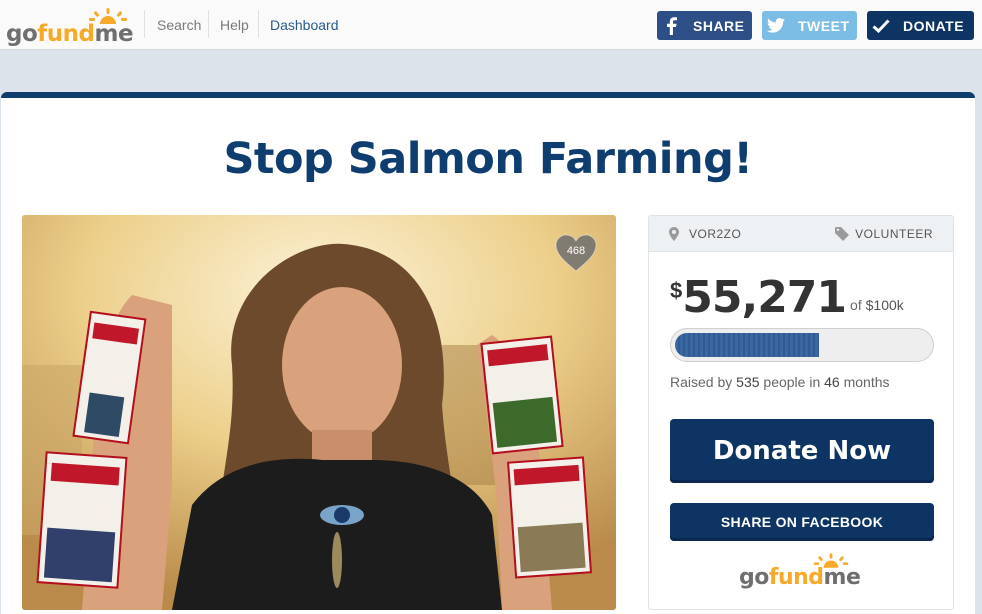 The width and height of the screenshot is (982, 614). I want to click on category: VOLUNTEER, so click(884, 234).